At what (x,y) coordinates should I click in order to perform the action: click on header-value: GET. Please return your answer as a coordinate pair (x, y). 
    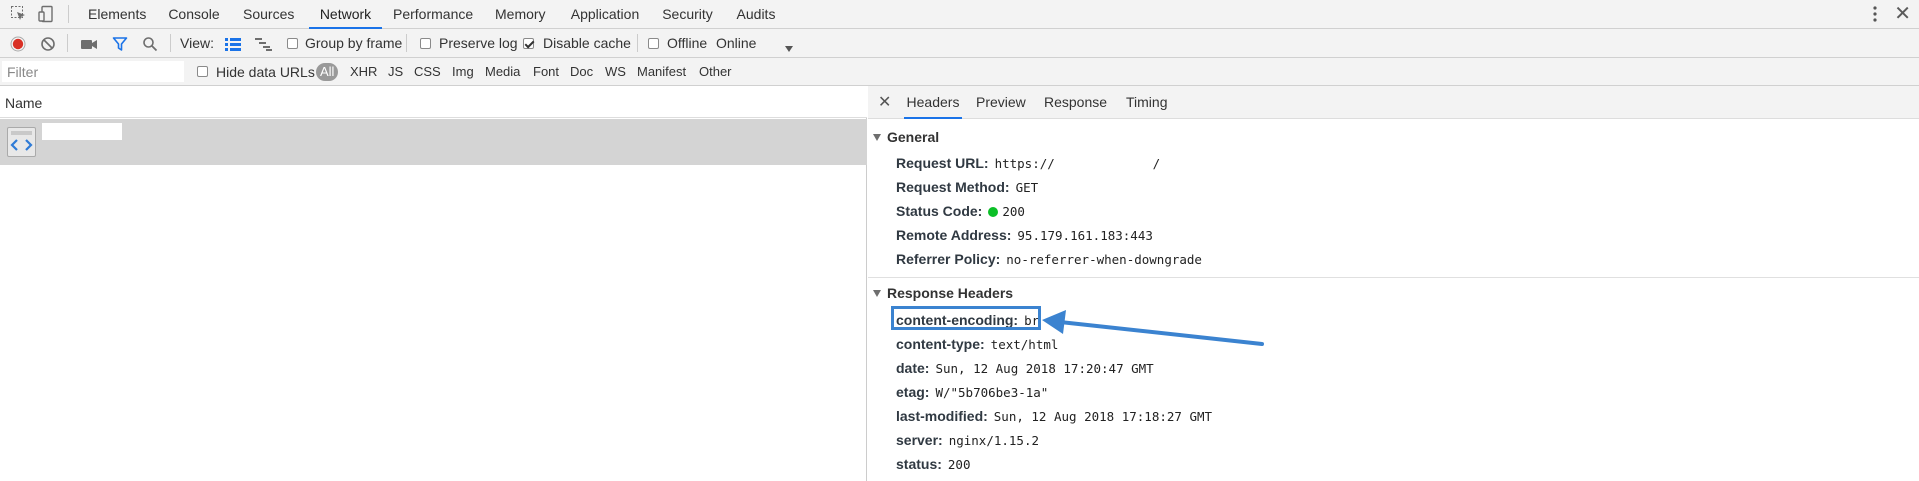
    Looking at the image, I should click on (1027, 187).